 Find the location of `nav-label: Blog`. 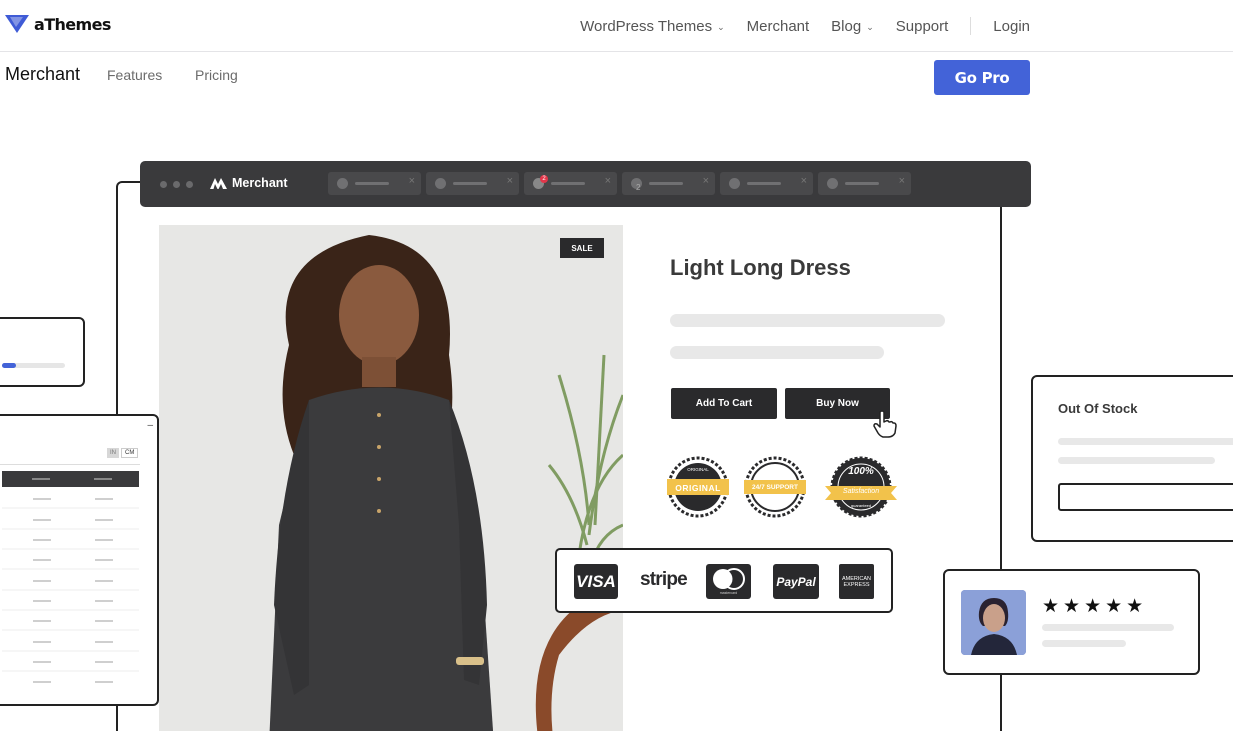

nav-label: Blog is located at coordinates (846, 26).